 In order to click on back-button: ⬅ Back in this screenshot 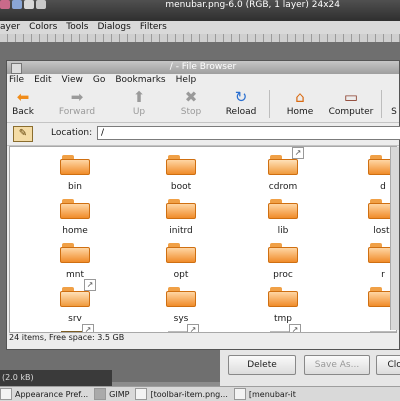, I will do `click(23, 102)`.